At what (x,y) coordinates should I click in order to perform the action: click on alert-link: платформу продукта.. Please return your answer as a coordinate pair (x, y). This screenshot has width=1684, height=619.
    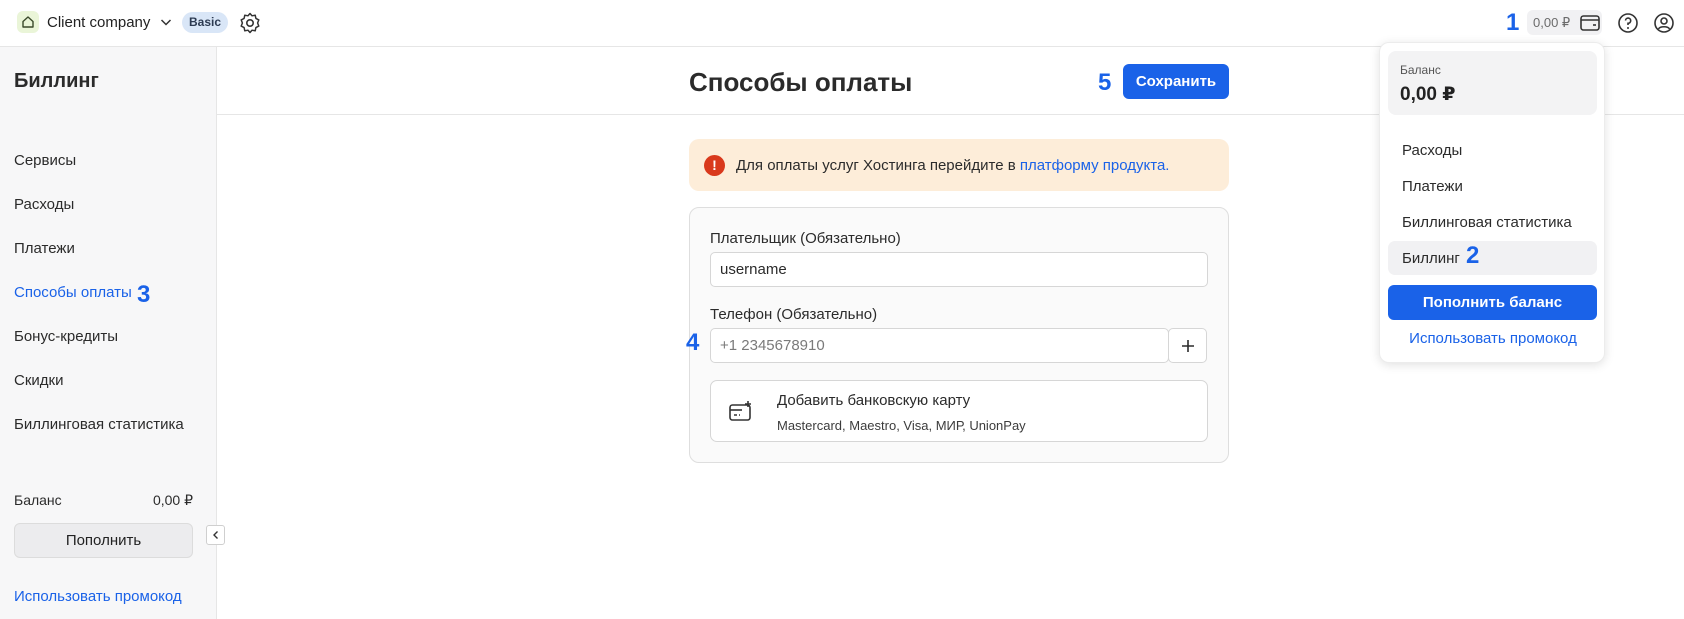
    Looking at the image, I should click on (1095, 165).